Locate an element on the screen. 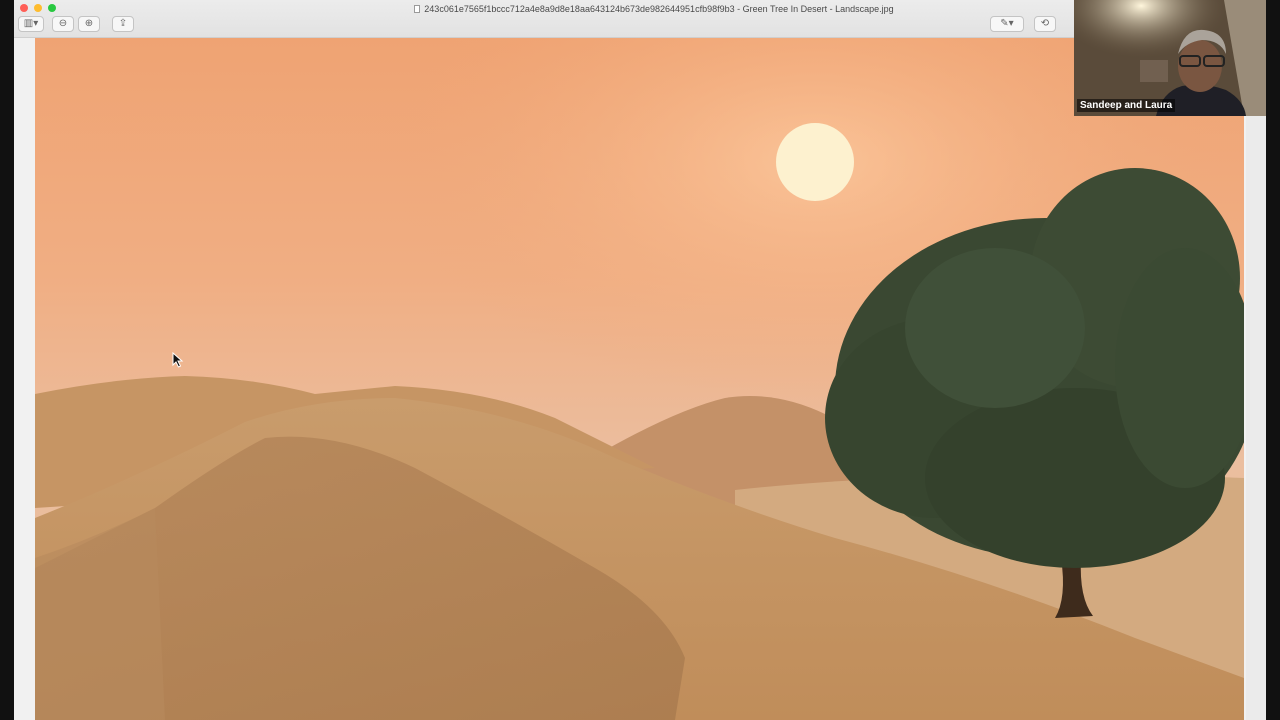  close-window-button is located at coordinates (24, 8).